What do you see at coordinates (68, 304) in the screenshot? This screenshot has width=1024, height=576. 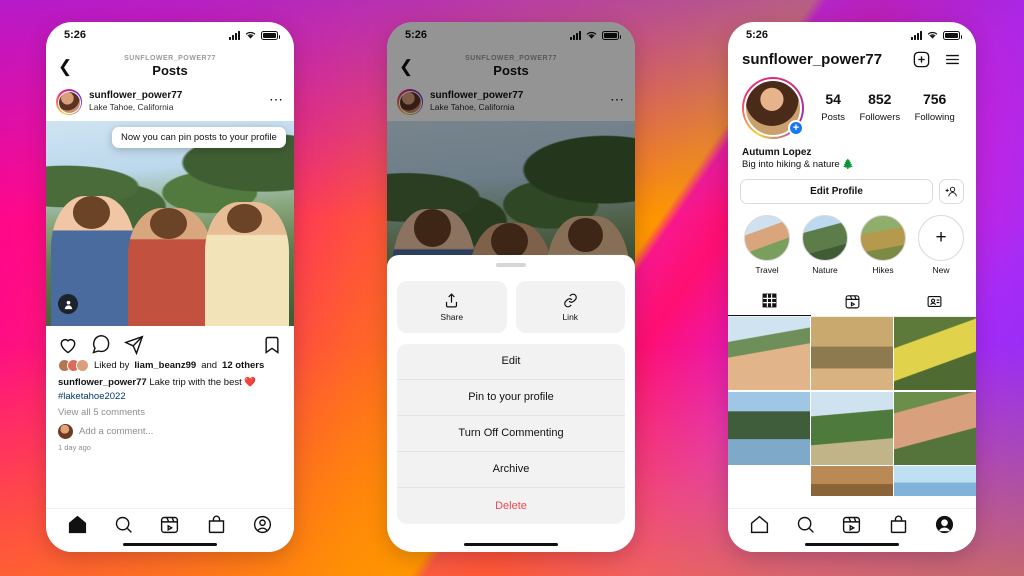 I see `tagged-people-icon` at bounding box center [68, 304].